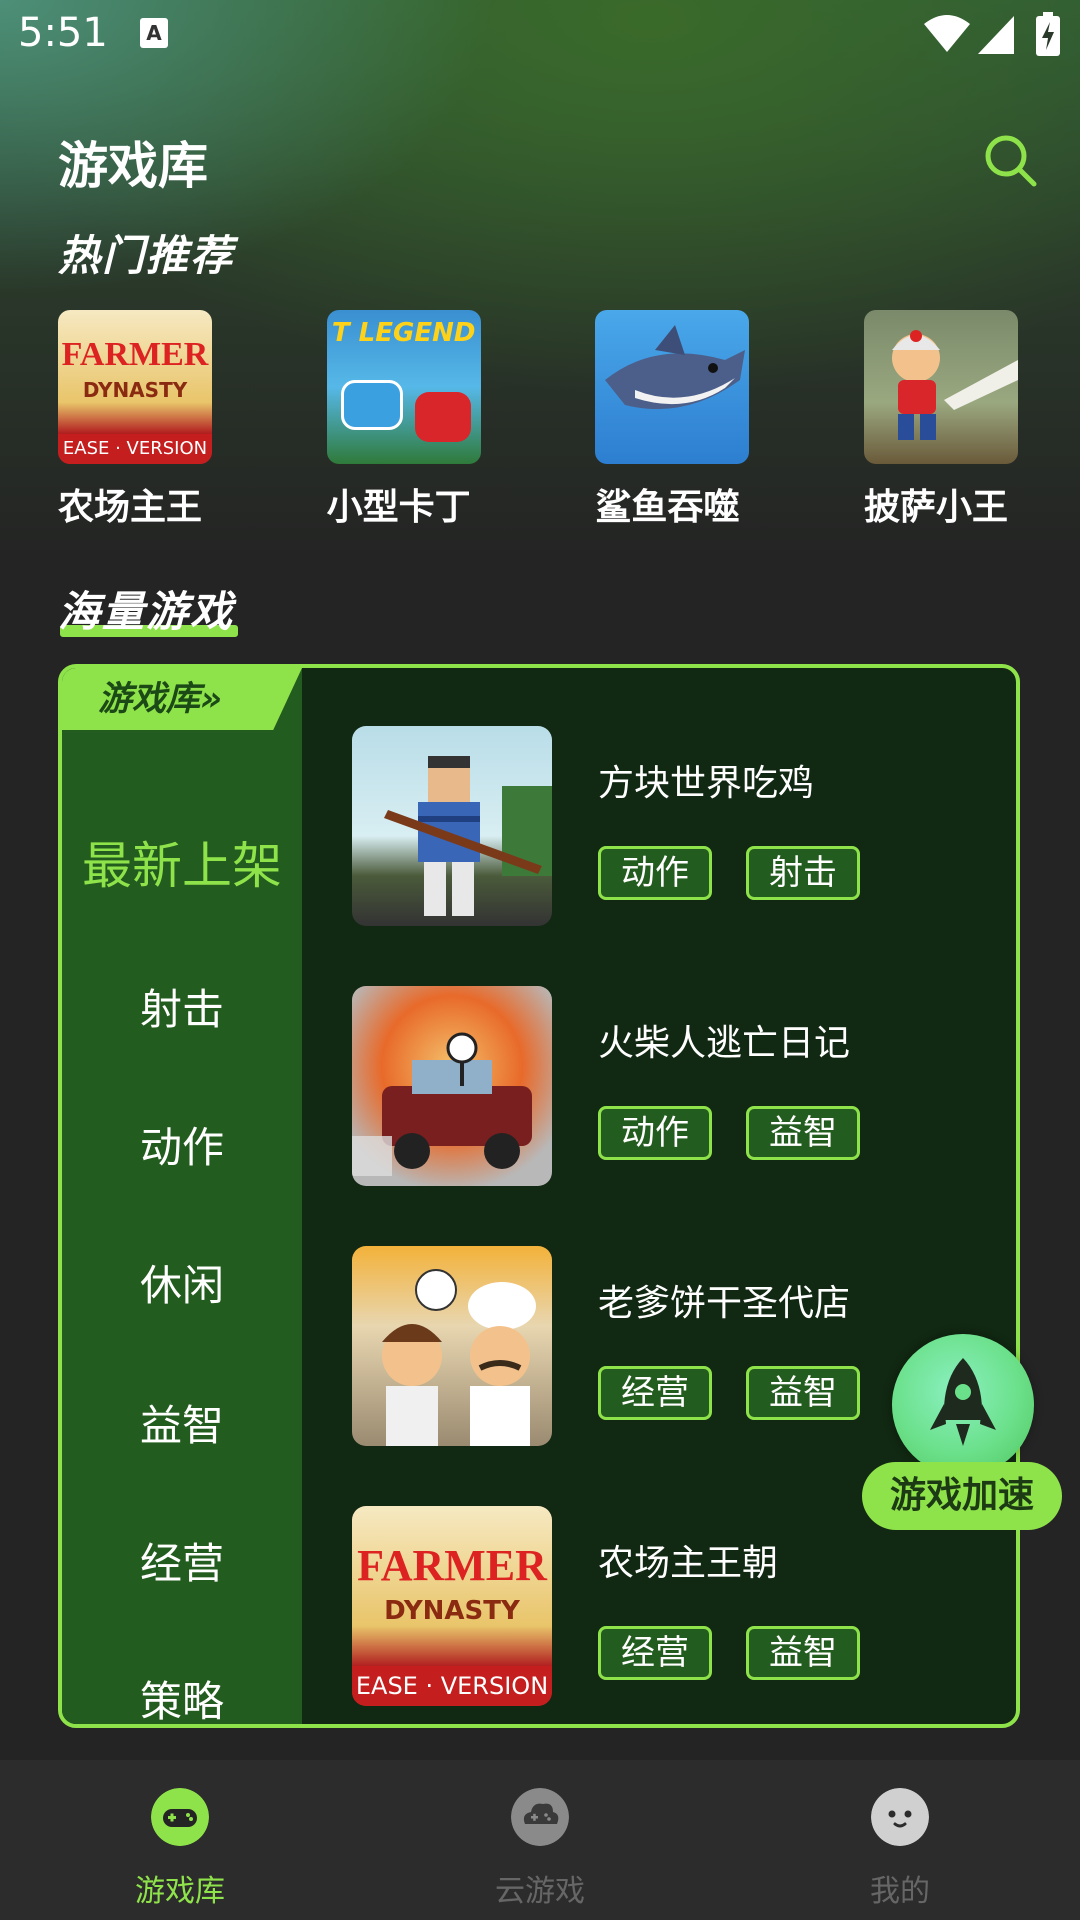  I want to click on bottom-nav: 游戏库 云游戏 我的, so click(540, 1840).